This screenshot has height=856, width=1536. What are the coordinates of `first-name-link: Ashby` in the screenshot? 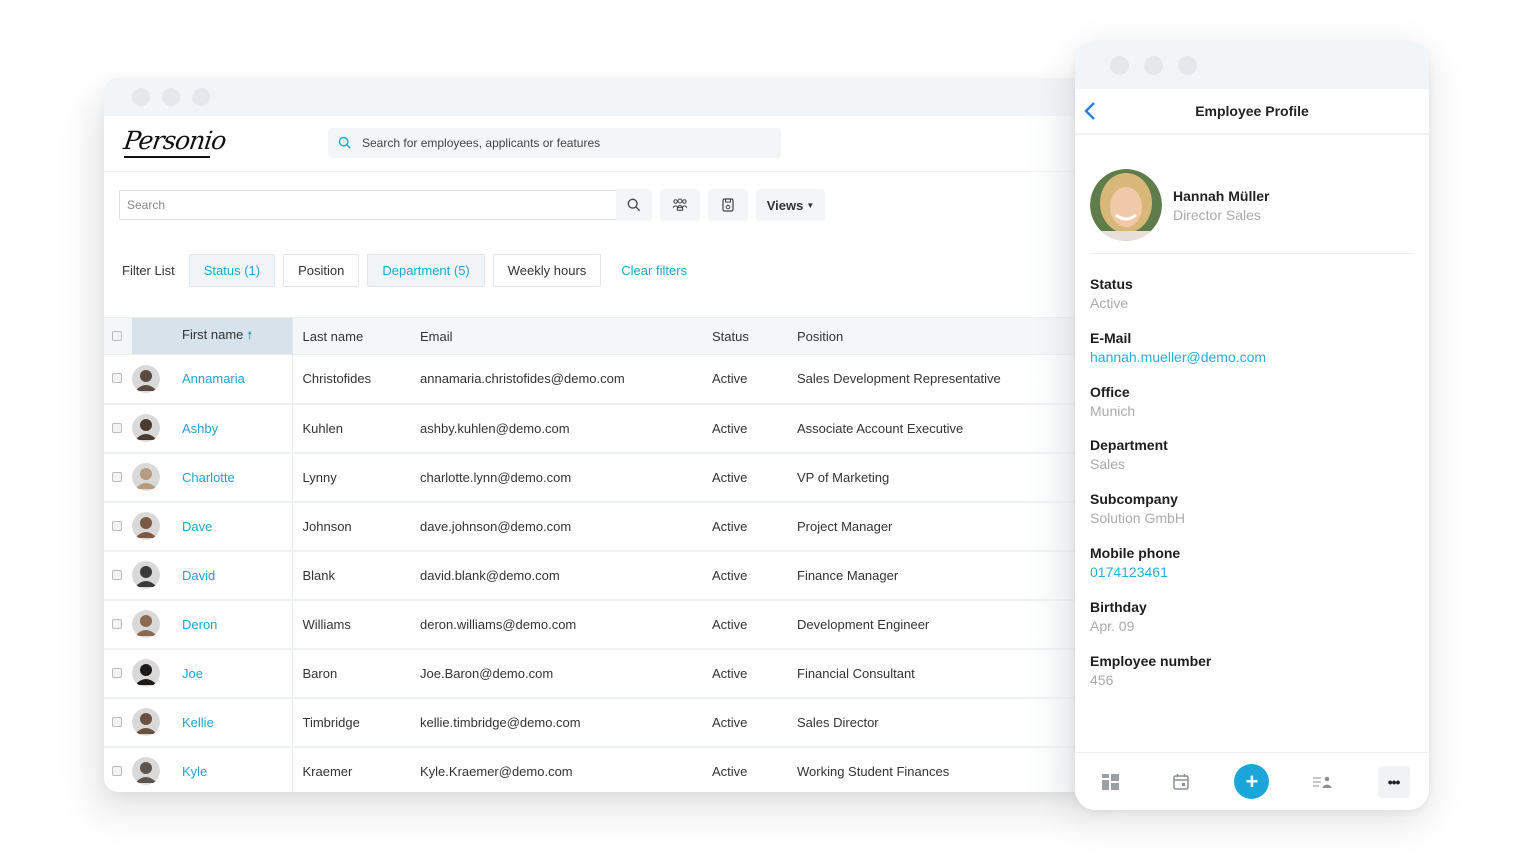 It's located at (200, 428).